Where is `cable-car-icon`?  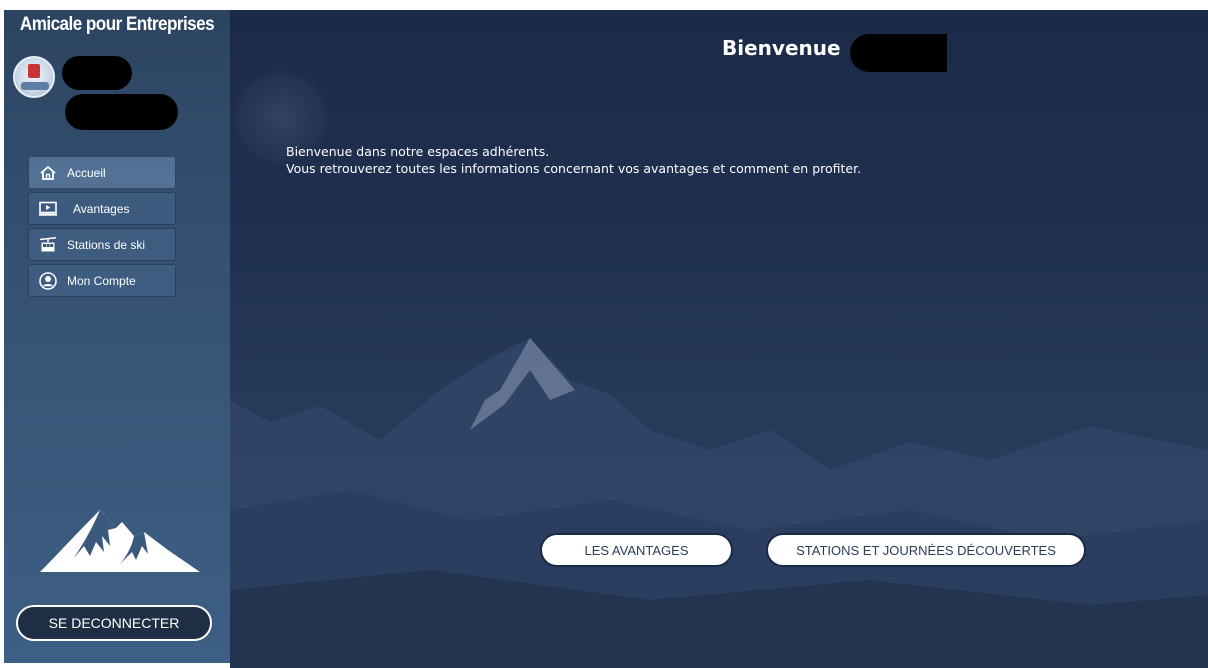
cable-car-icon is located at coordinates (48, 245).